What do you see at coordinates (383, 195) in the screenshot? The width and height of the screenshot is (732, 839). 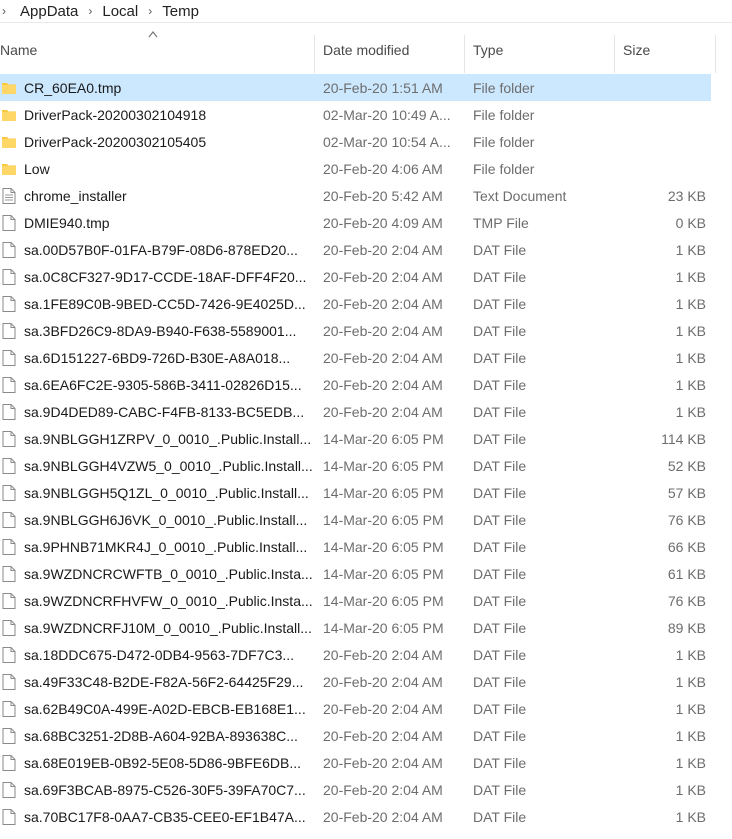 I see `file-date-modified: 20-Feb-20 5:42 AM` at bounding box center [383, 195].